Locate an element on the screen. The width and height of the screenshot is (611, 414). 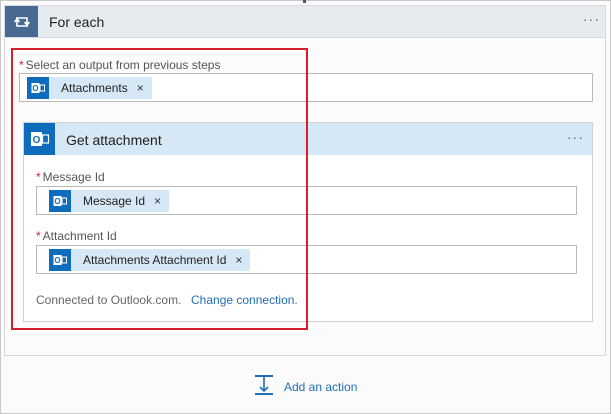
message-id-token: O Message Id × is located at coordinates (109, 201).